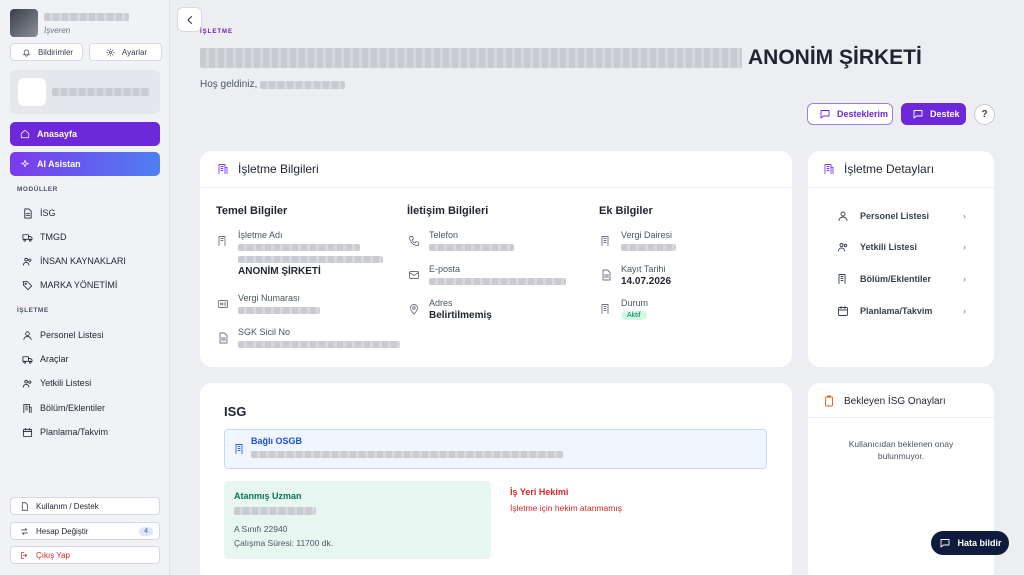 The height and width of the screenshot is (575, 1024). I want to click on my-support-button: Desteklerim, so click(850, 114).